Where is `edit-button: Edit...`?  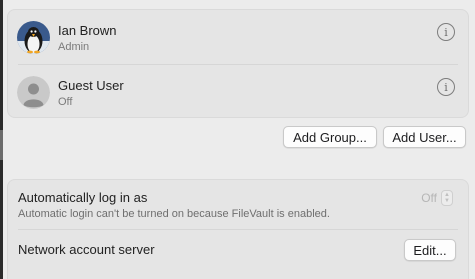 edit-button: Edit... is located at coordinates (430, 250).